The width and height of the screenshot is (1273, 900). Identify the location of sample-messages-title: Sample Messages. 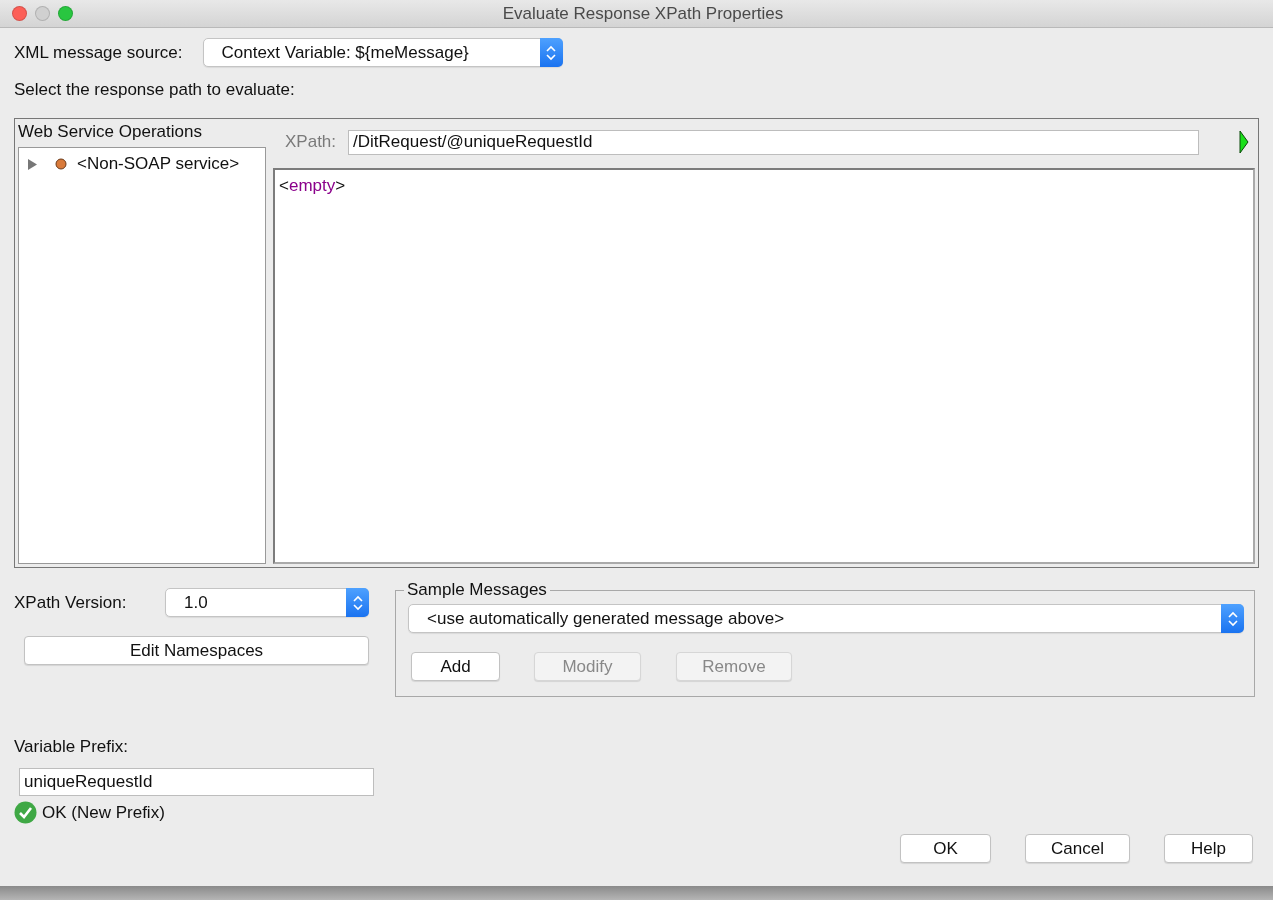
(477, 590).